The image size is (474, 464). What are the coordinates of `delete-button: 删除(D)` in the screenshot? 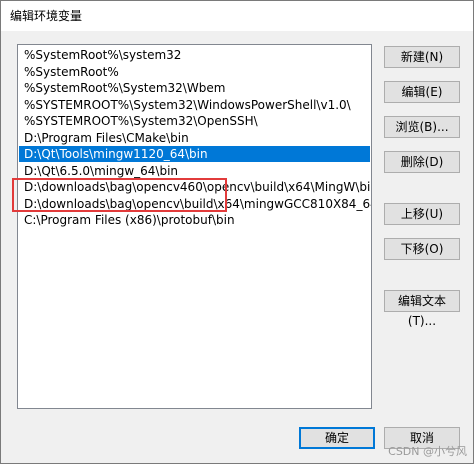 It's located at (422, 162).